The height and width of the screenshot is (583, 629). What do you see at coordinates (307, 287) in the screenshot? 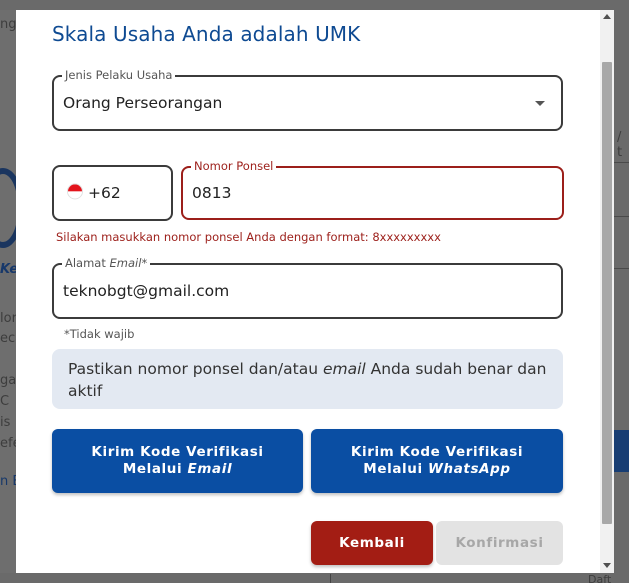
I see `email-field: Alamat Email* teknobgt@gmail.com` at bounding box center [307, 287].